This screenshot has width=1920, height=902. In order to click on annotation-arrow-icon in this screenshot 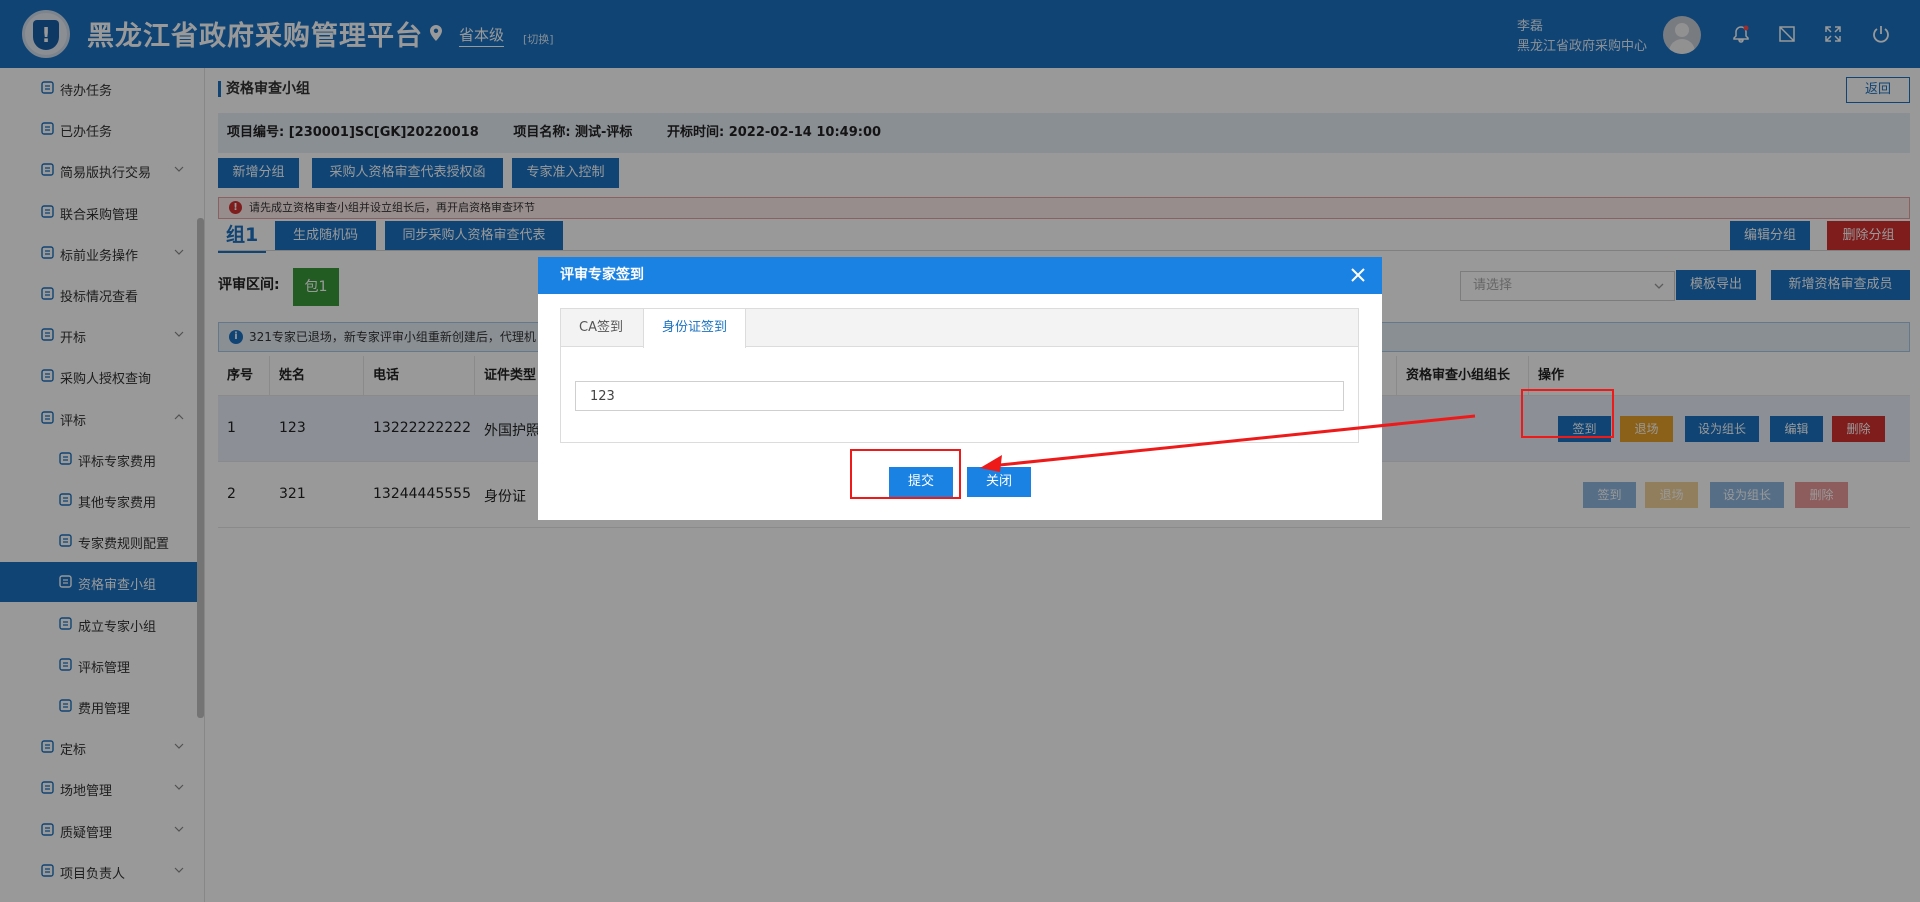, I will do `click(1228, 443)`.